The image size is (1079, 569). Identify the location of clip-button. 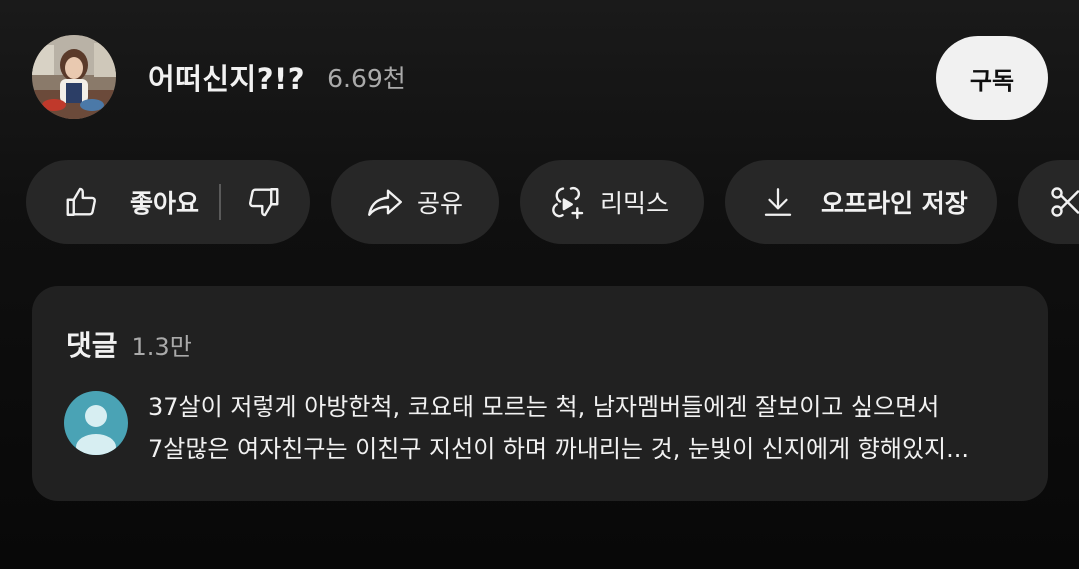
(1048, 202).